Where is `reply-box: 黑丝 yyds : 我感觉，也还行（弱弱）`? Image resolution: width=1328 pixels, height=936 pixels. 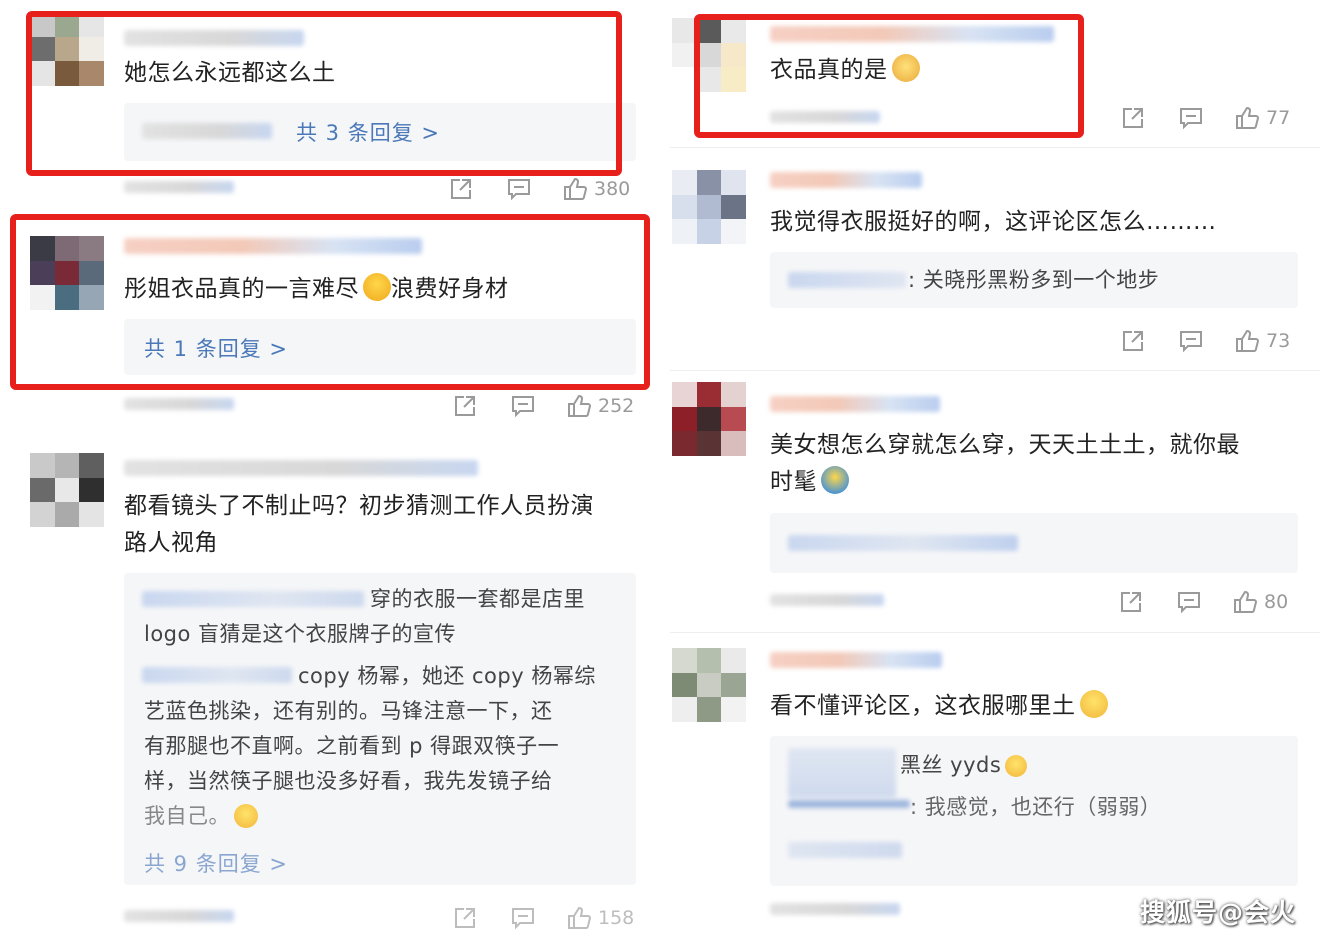 reply-box: 黑丝 yyds : 我感觉，也还行（弱弱） is located at coordinates (1034, 811).